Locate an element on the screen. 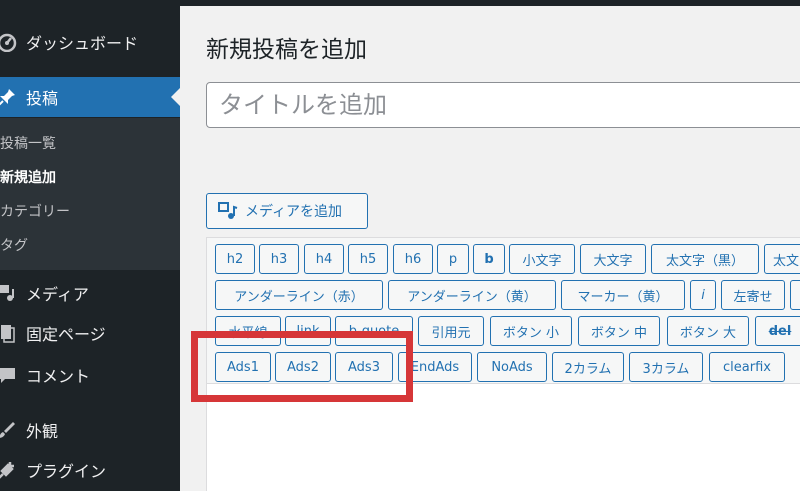 This screenshot has height=491, width=800. sidebar-item-media: メディア is located at coordinates (90, 293).